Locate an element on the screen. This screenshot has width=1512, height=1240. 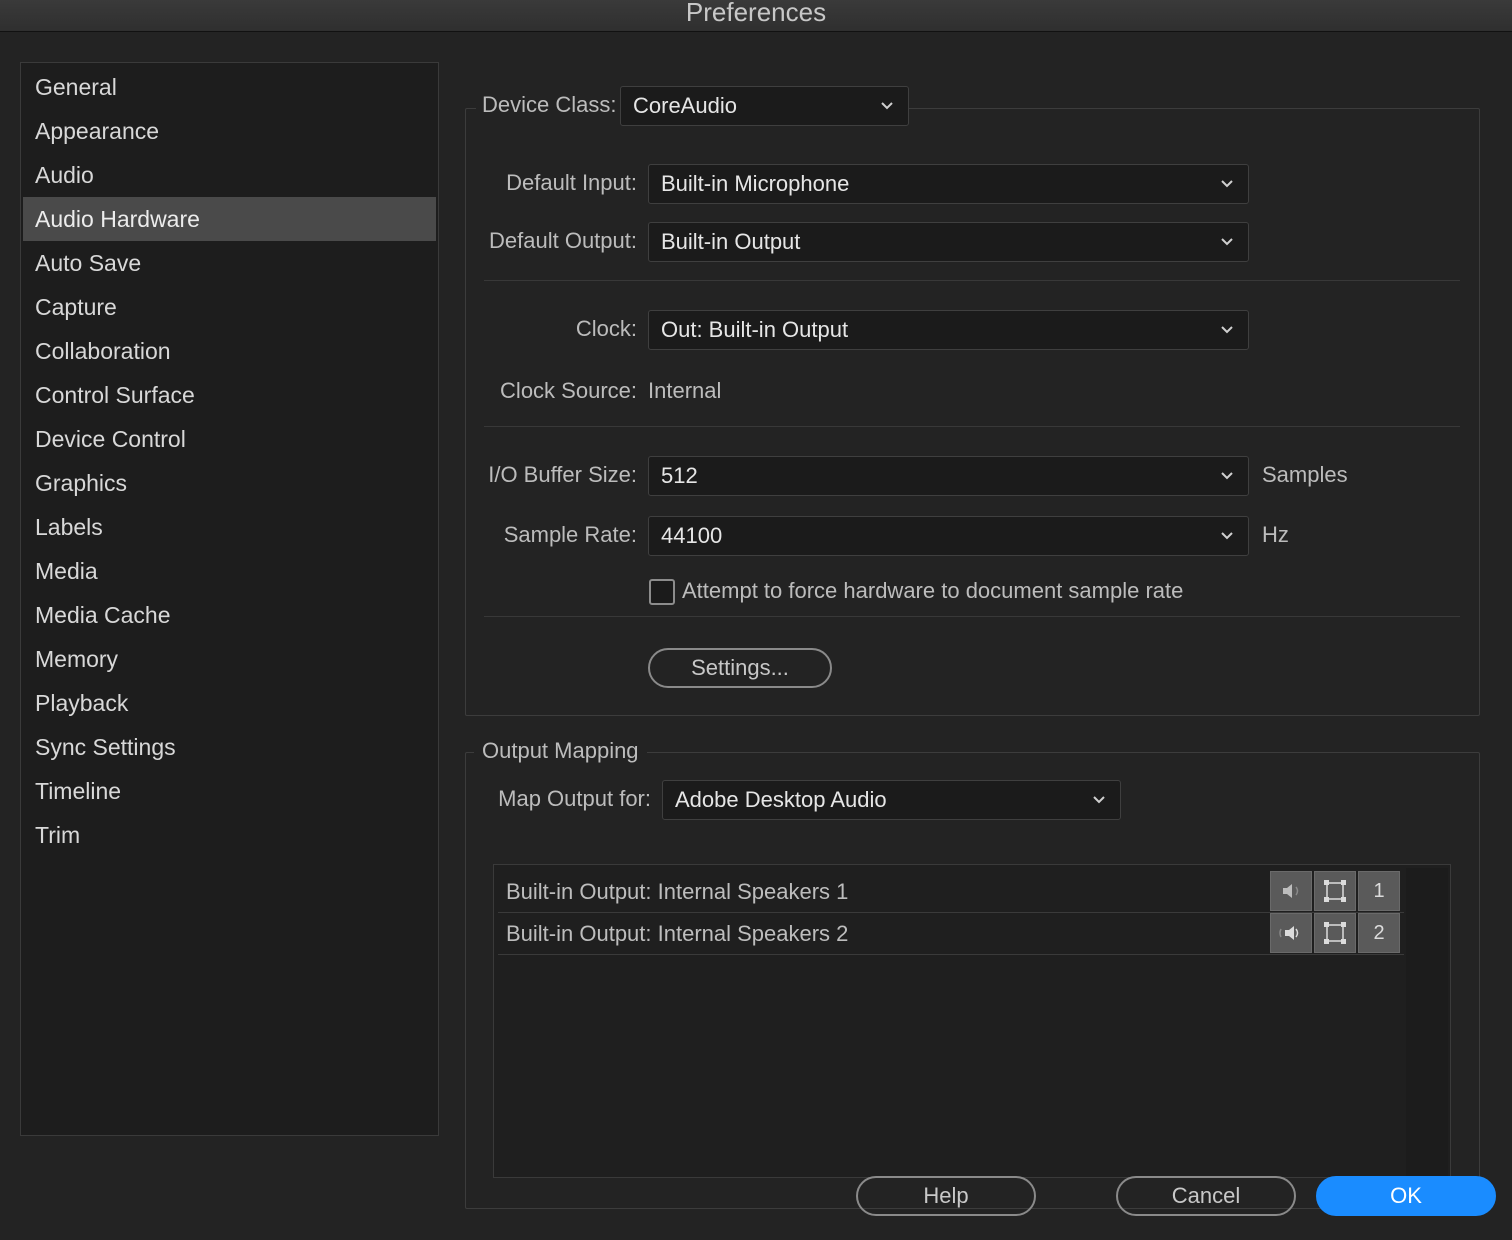
map-output-label: Map Output for: is located at coordinates (574, 798).